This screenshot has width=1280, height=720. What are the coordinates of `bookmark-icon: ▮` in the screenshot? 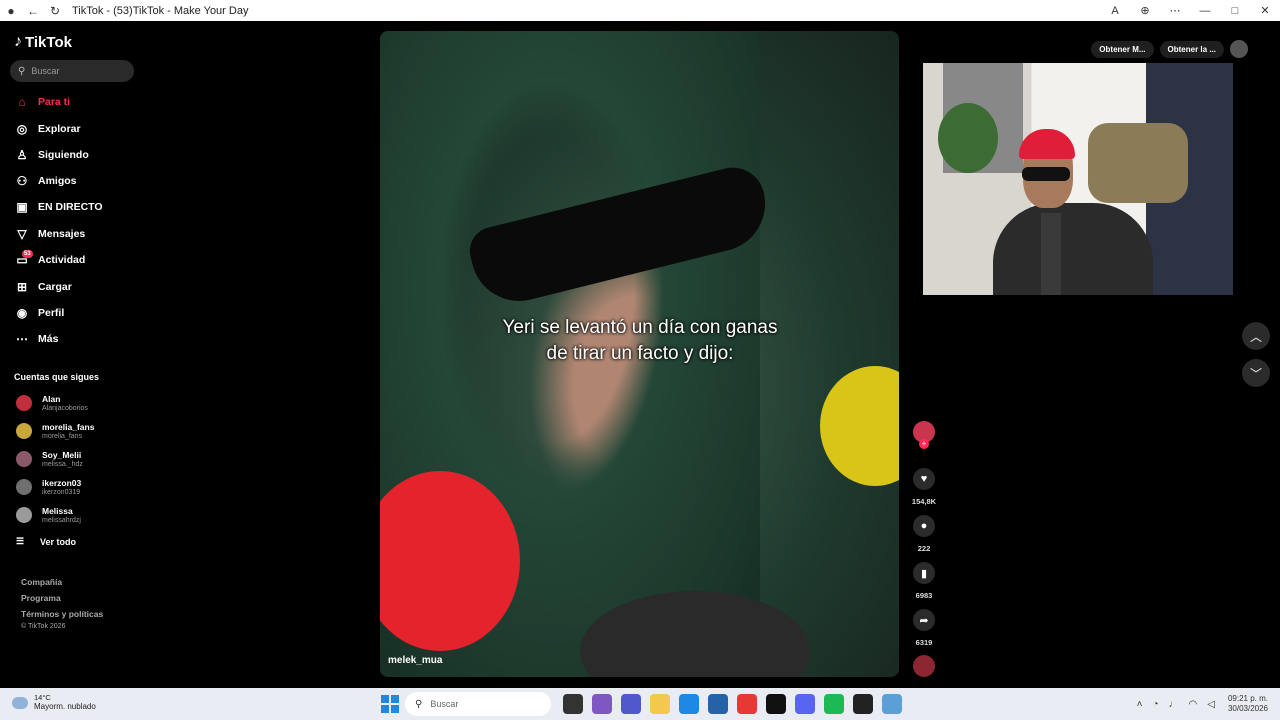 It's located at (924, 573).